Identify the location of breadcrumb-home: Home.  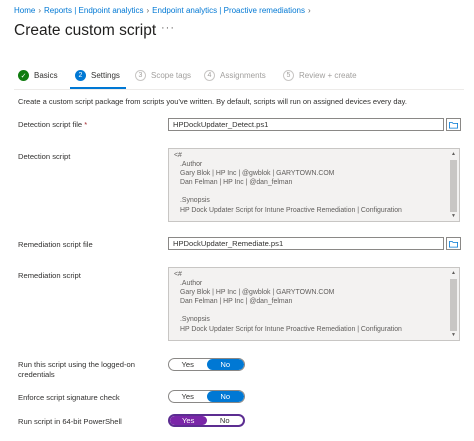
(24, 10).